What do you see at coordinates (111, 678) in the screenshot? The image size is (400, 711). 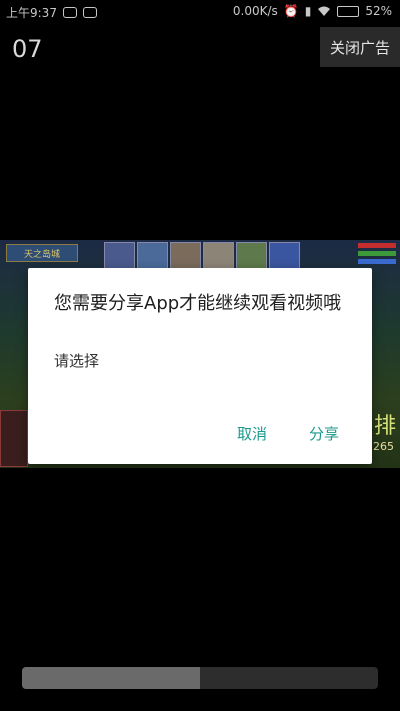 I see `video-progress-fill` at bounding box center [111, 678].